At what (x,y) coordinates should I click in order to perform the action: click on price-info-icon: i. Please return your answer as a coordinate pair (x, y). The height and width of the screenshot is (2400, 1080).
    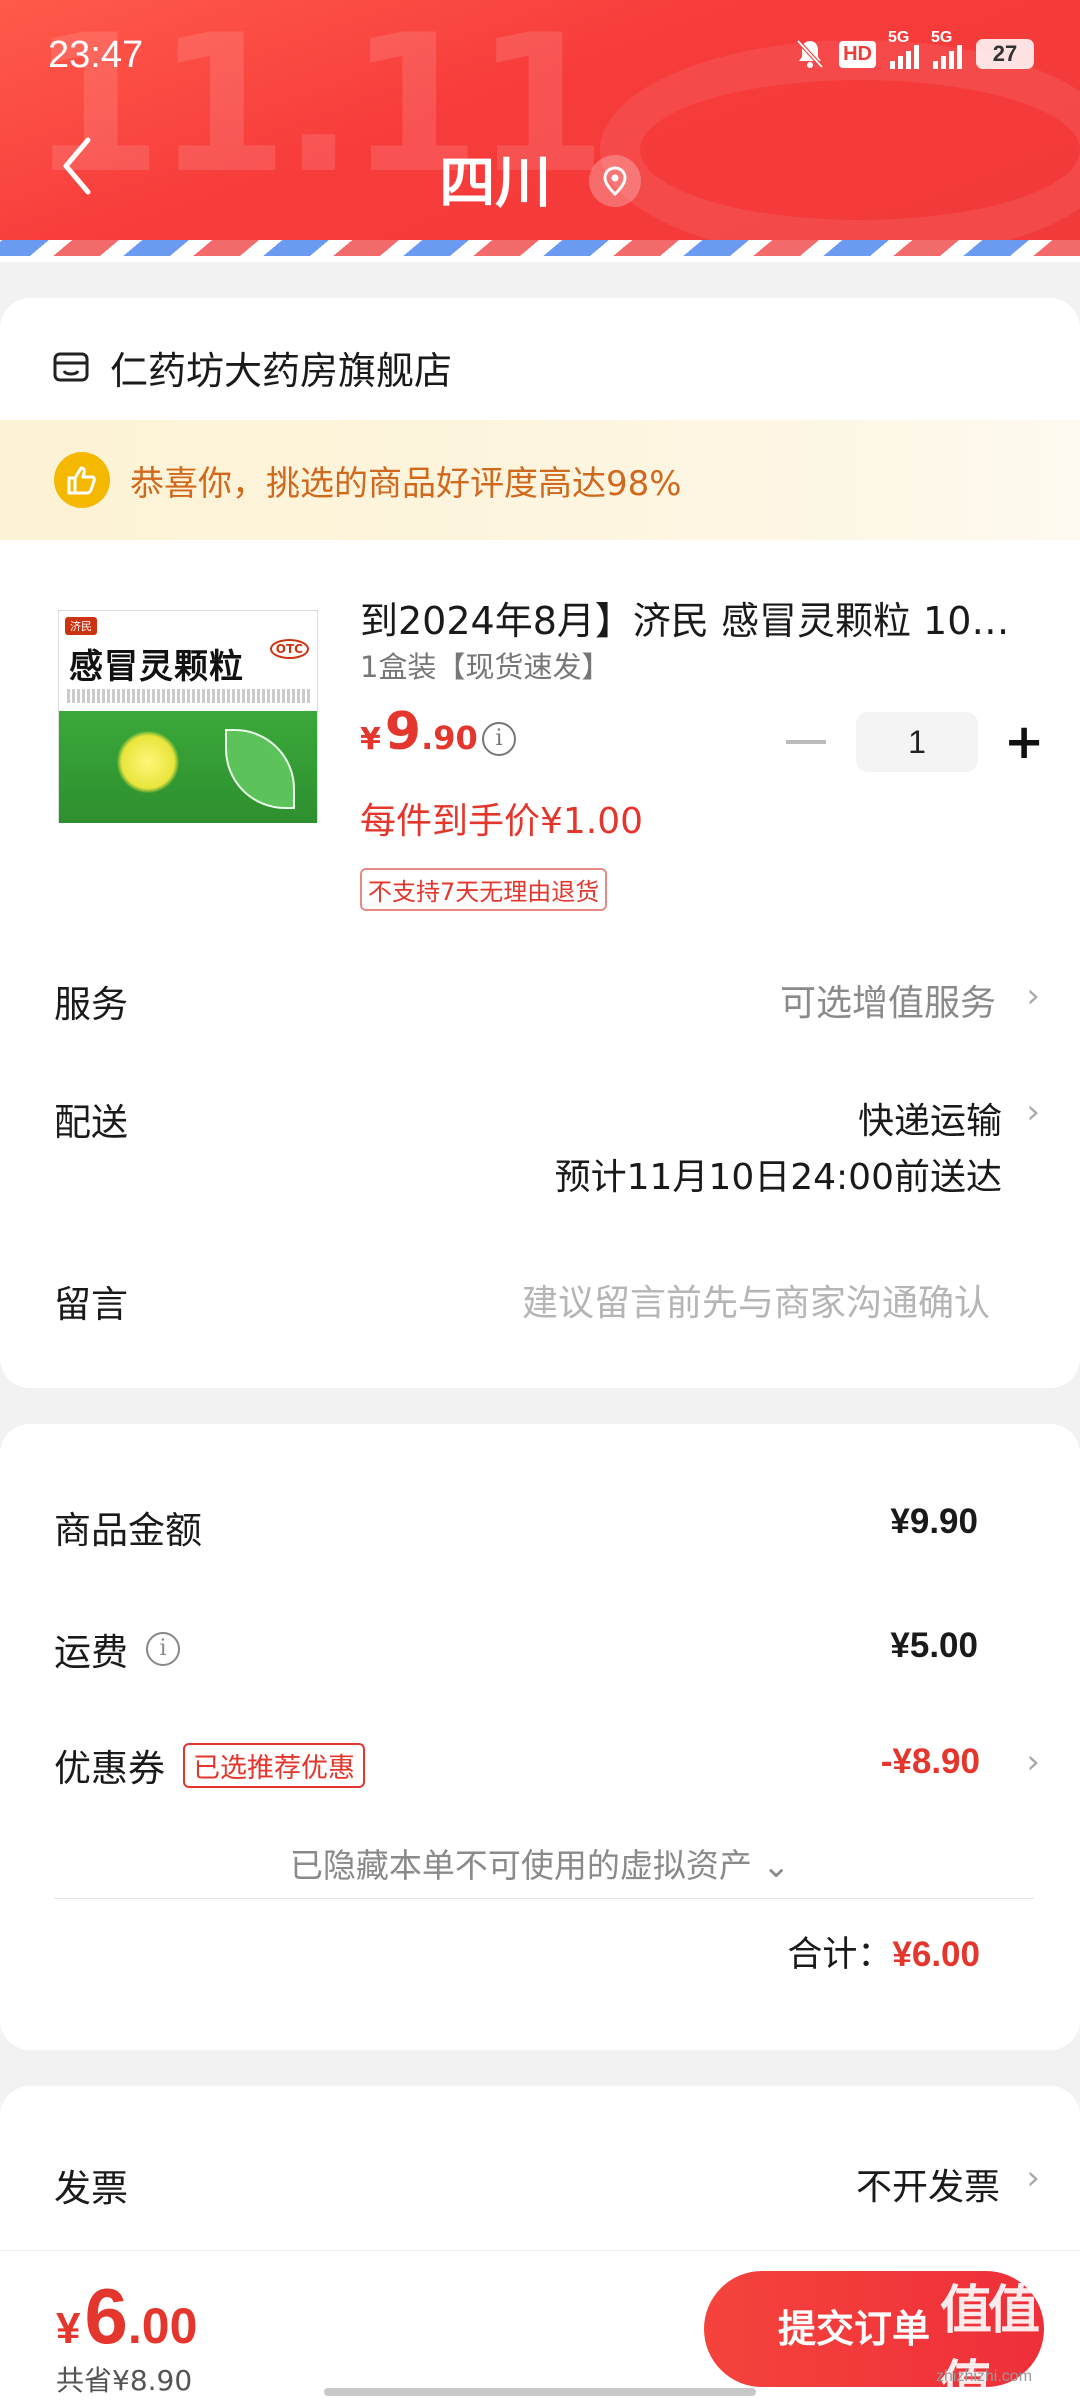
    Looking at the image, I should click on (499, 739).